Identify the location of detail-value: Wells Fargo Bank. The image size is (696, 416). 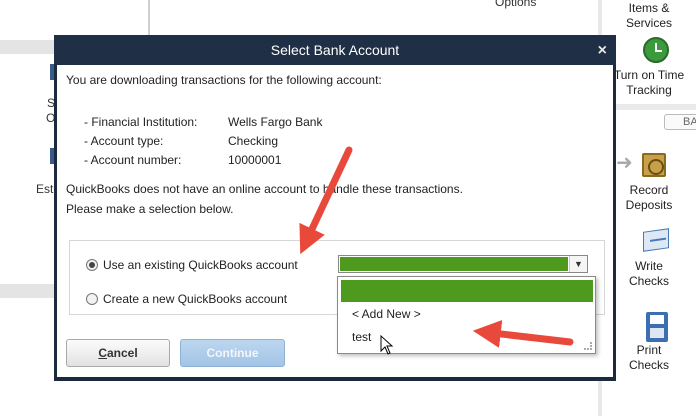
(275, 122).